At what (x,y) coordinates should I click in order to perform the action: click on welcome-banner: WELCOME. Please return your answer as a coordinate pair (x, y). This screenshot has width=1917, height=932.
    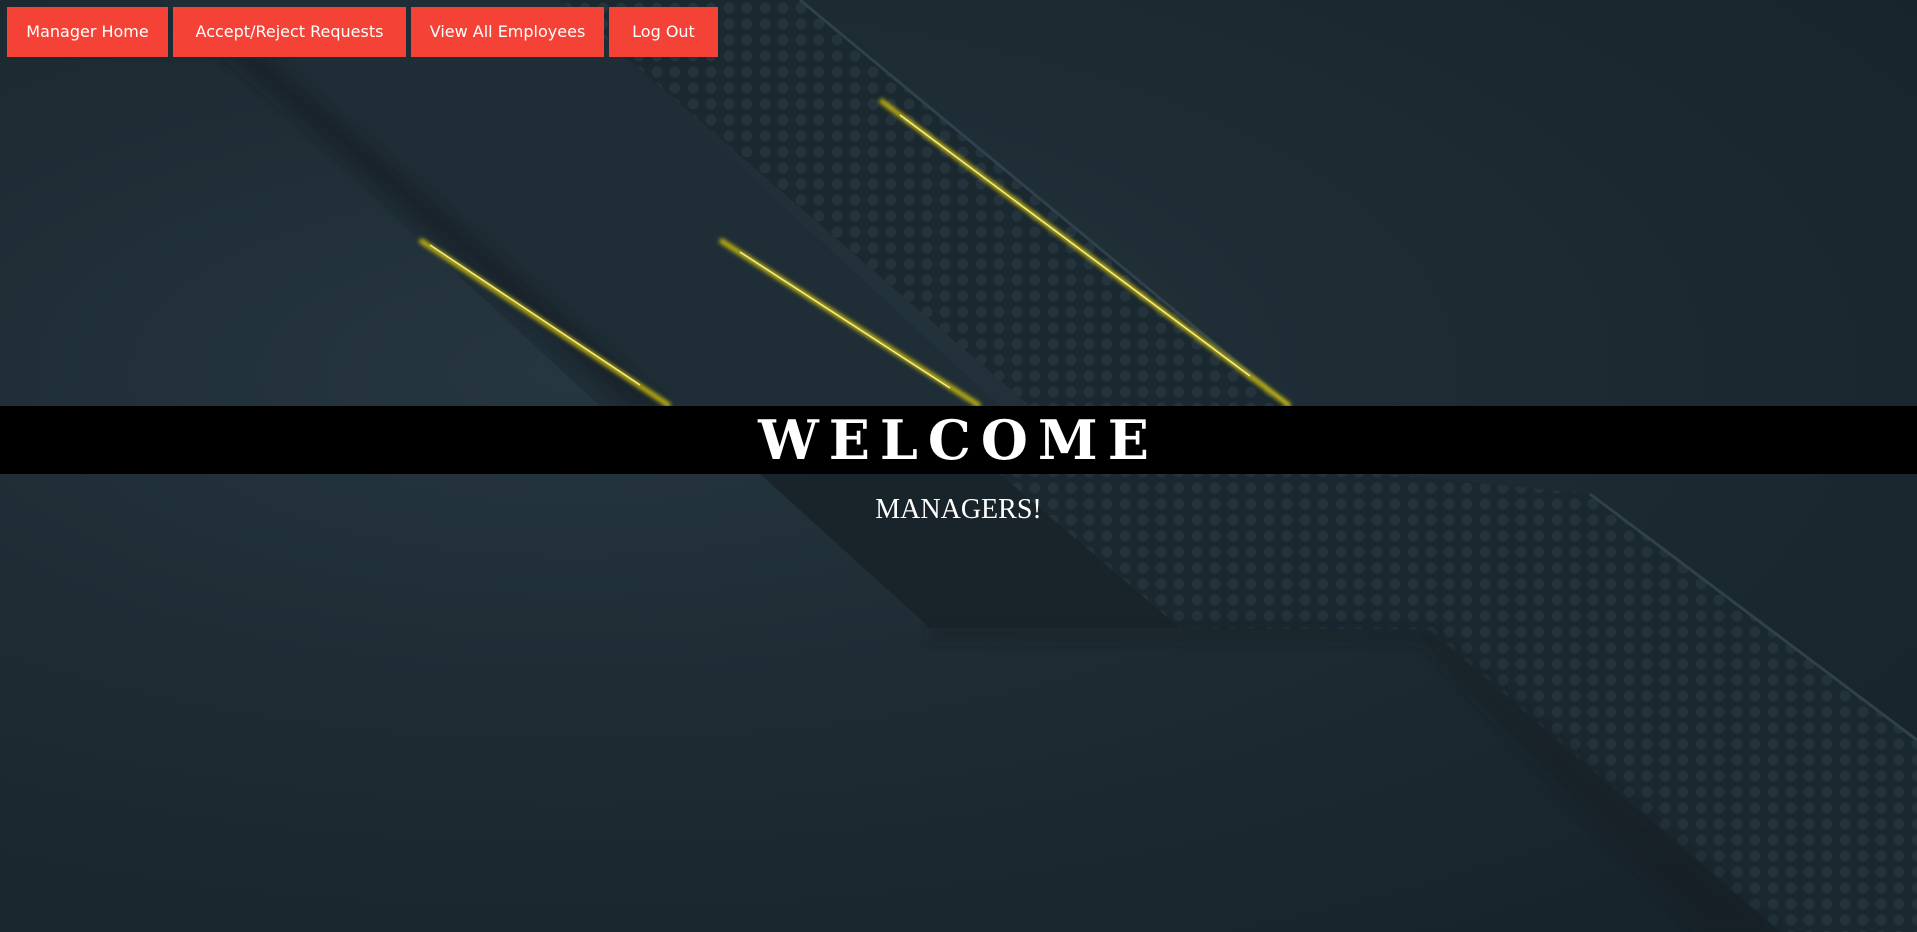
    Looking at the image, I should click on (958, 440).